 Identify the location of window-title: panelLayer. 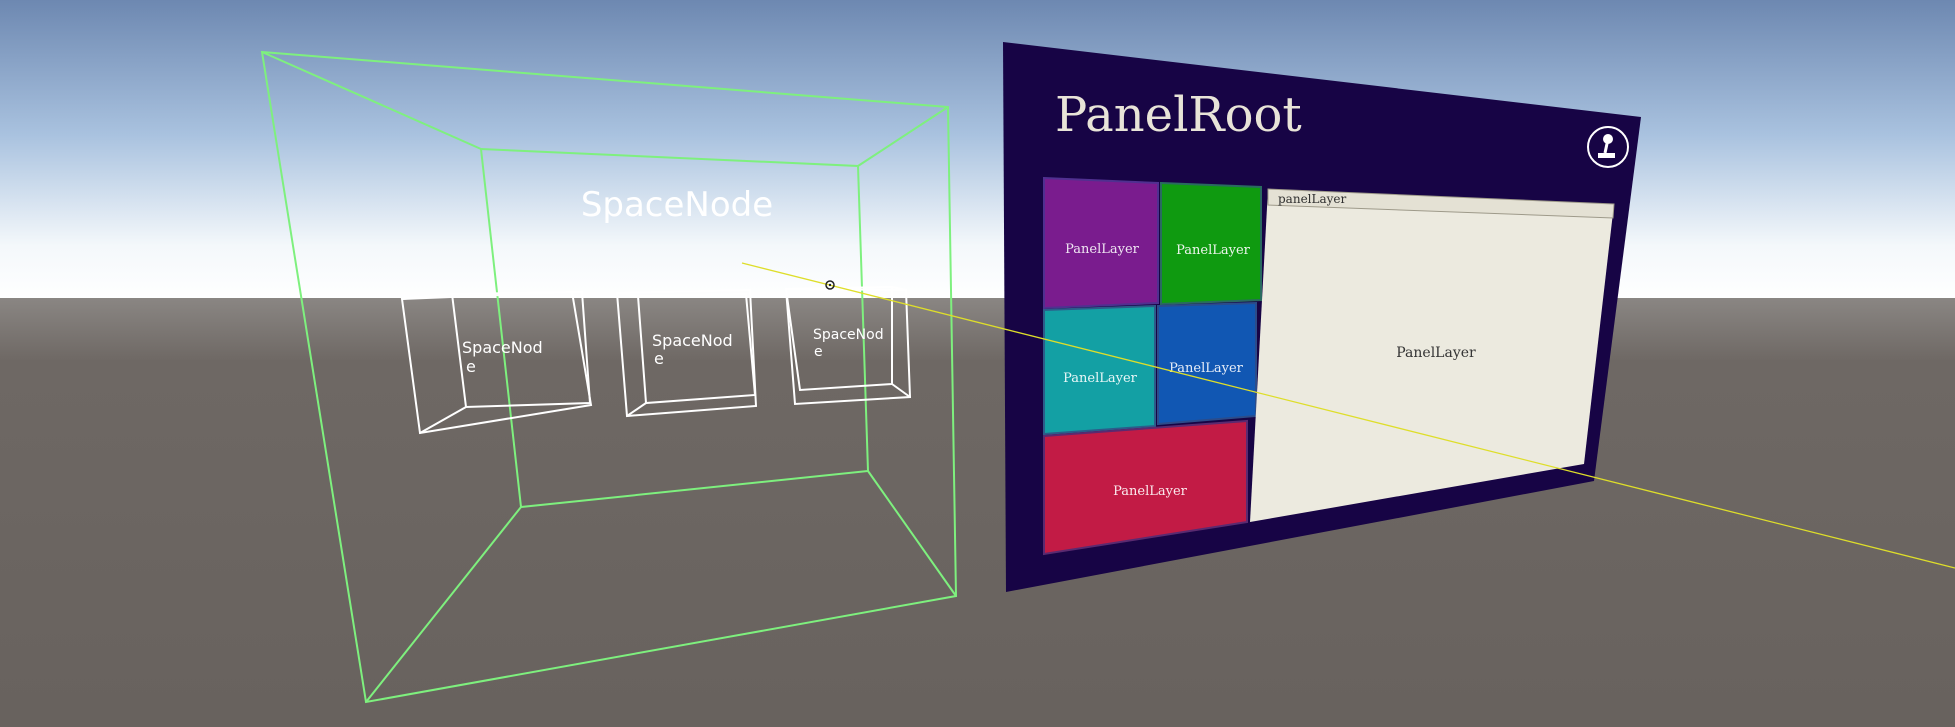
(1312, 199).